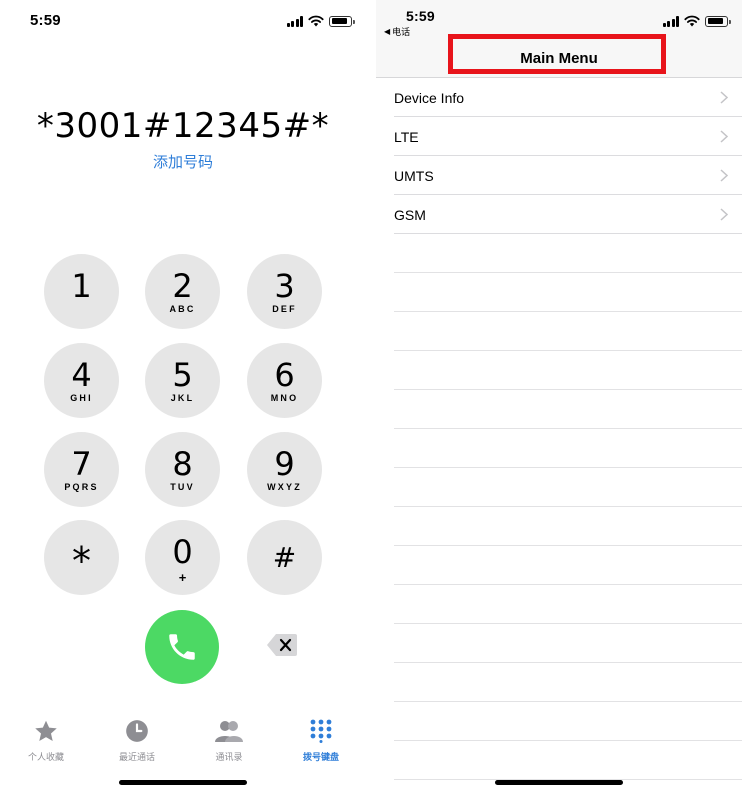 This screenshot has width=742, height=793. I want to click on star-icon, so click(46, 730).